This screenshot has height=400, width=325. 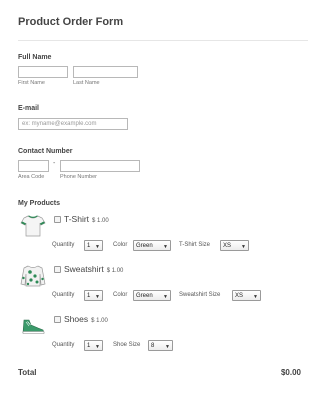 What do you see at coordinates (57, 269) in the screenshot?
I see `sweatshirt-checkbox` at bounding box center [57, 269].